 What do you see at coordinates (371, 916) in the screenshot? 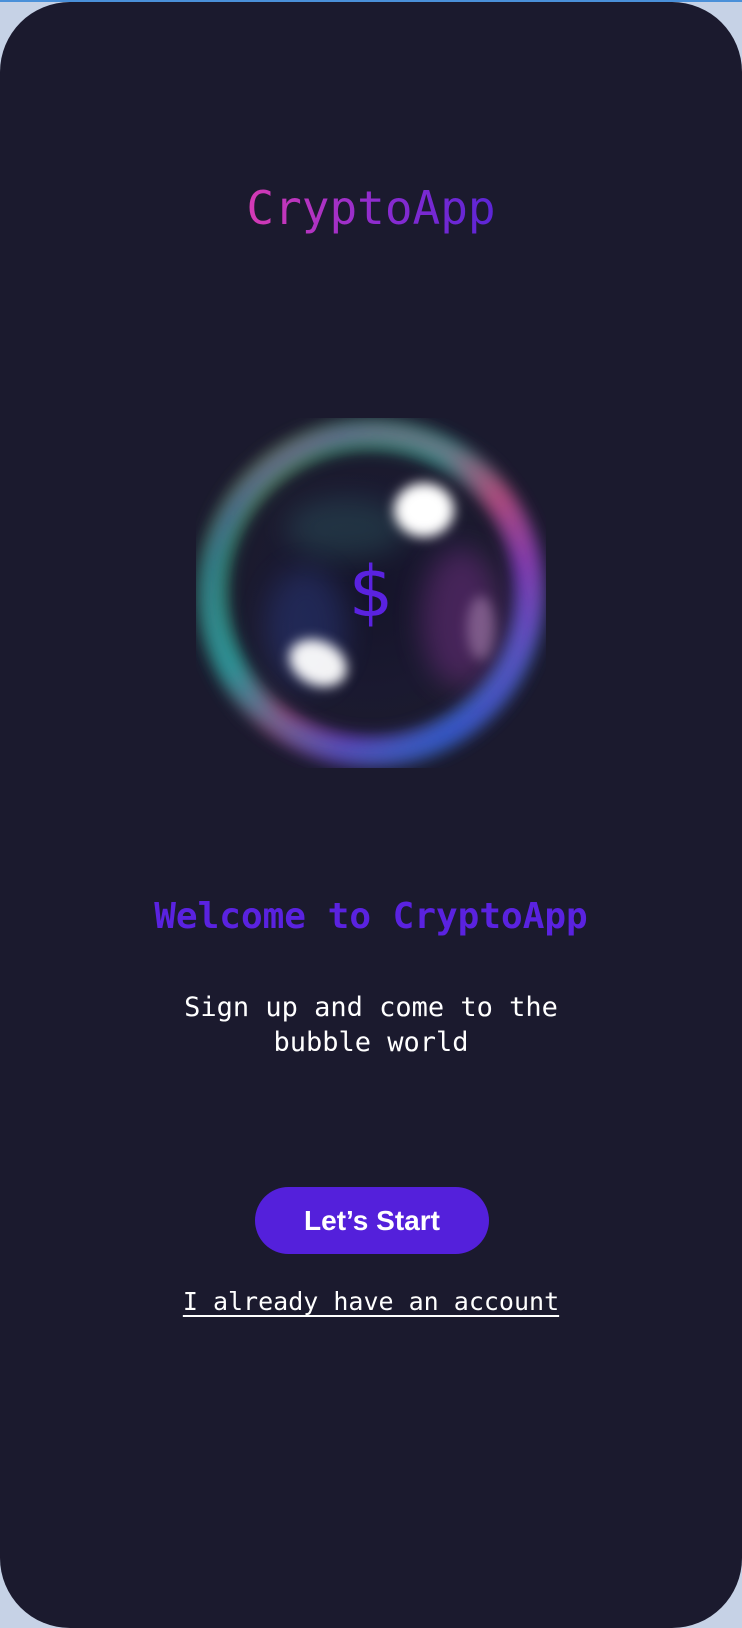
I see `welcome-title: Welcome to CryptoApp` at bounding box center [371, 916].